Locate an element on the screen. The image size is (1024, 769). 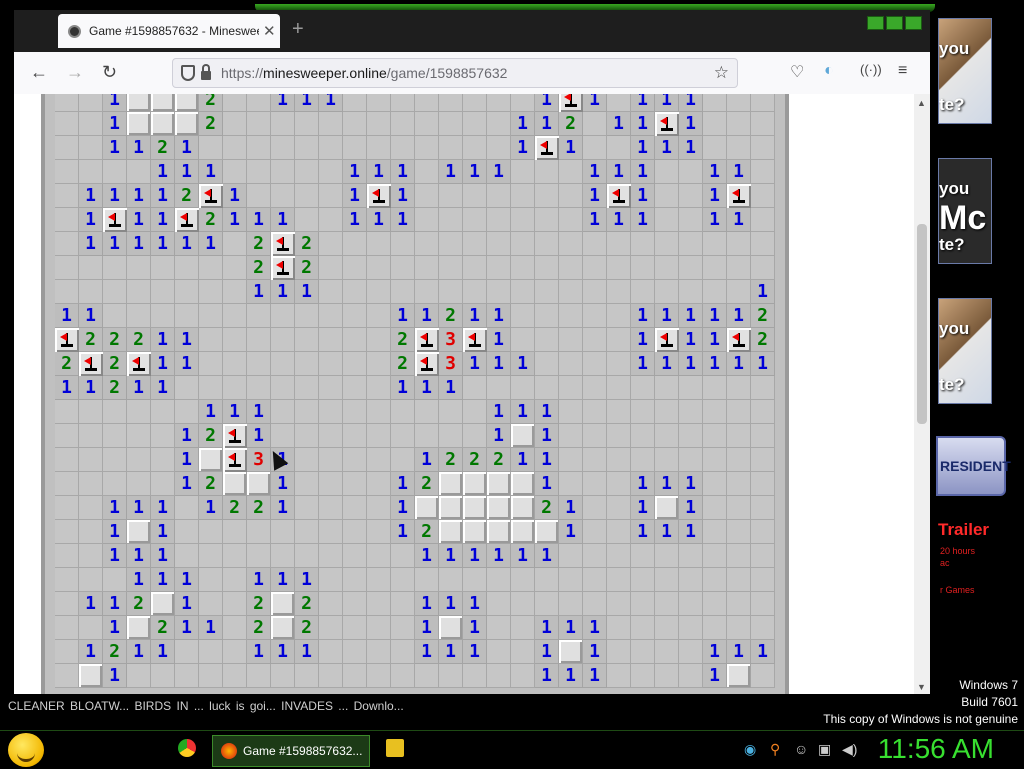
network-icon: ▣ is located at coordinates (824, 749).